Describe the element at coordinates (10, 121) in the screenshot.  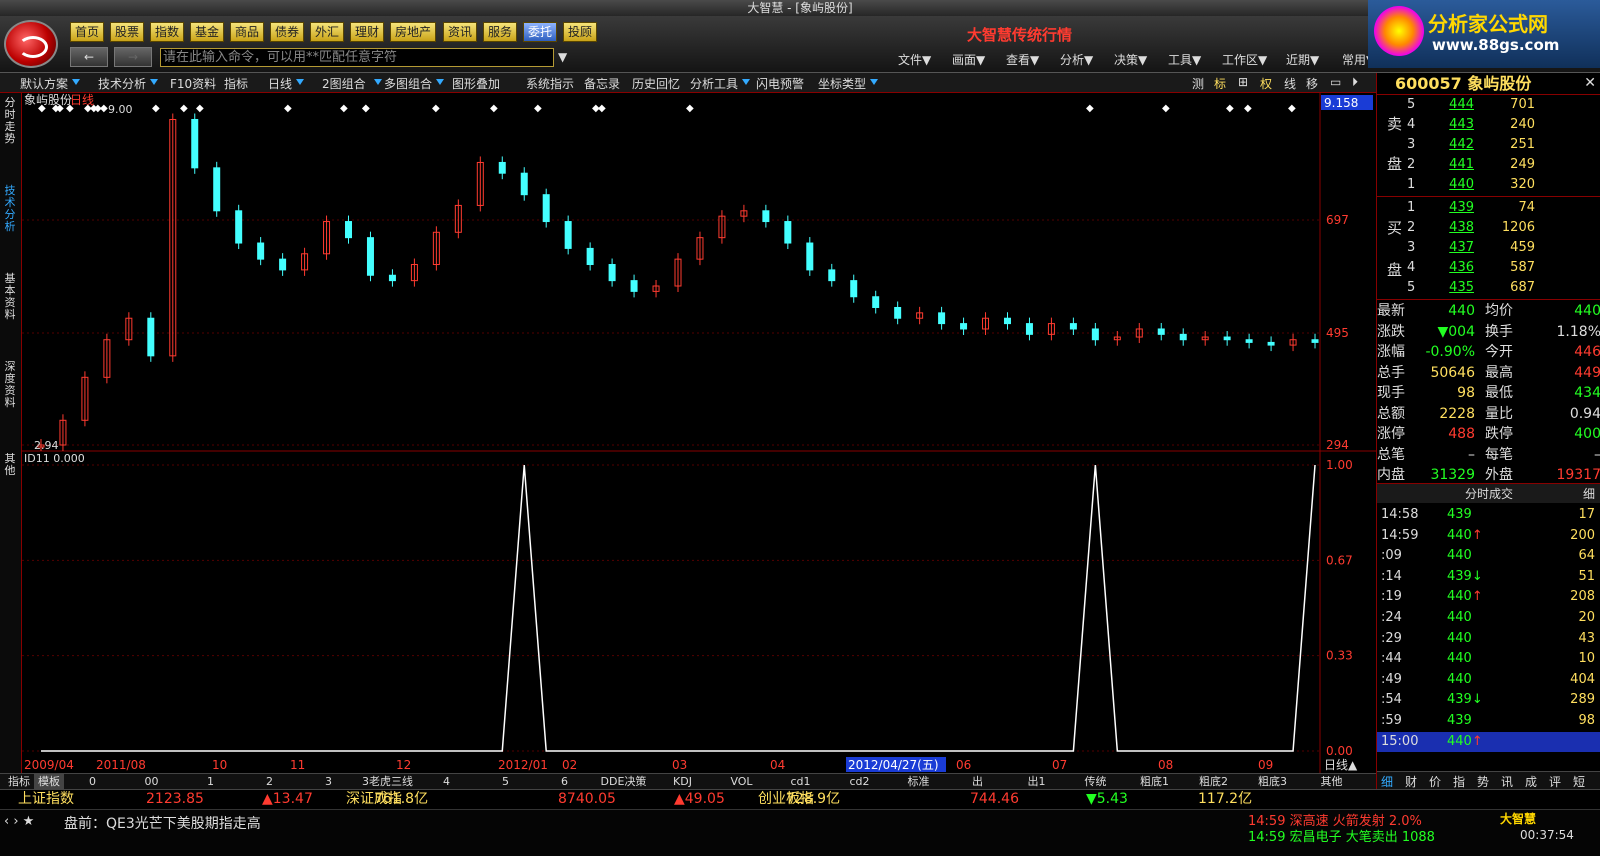
I see `side-tab-0: 分时走势` at that location.